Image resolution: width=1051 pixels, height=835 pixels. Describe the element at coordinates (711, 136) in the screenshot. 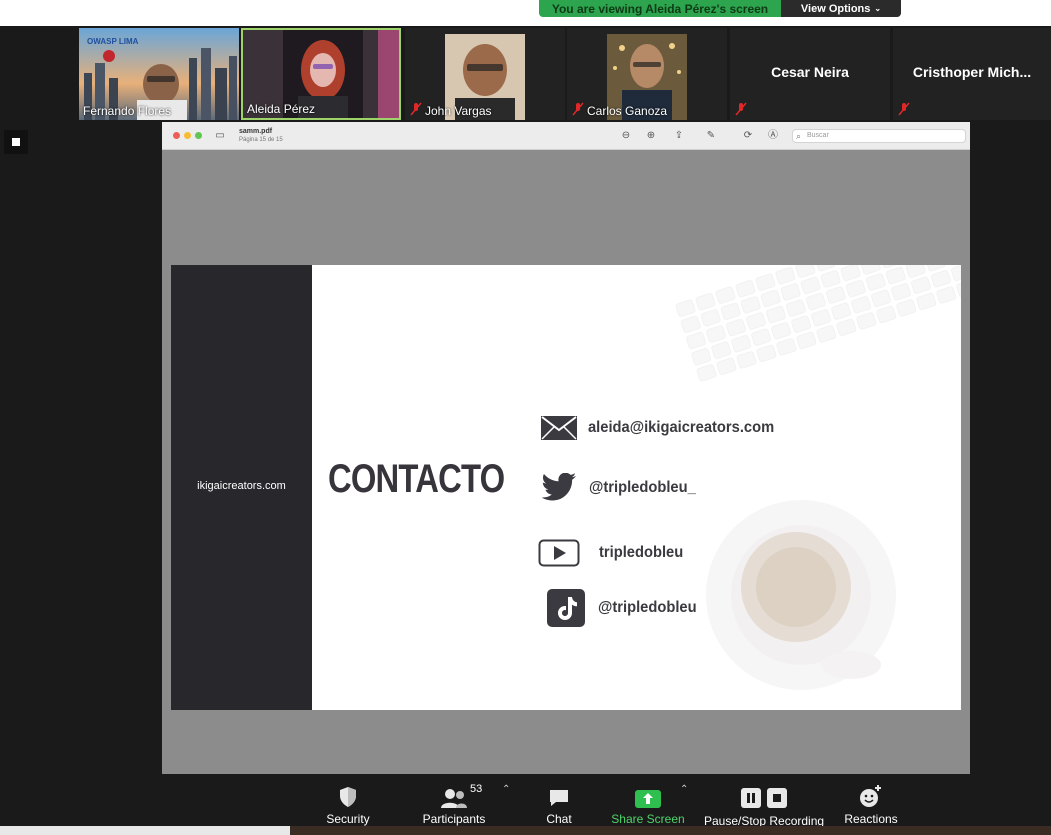

I see `markup-icon: ✎` at that location.